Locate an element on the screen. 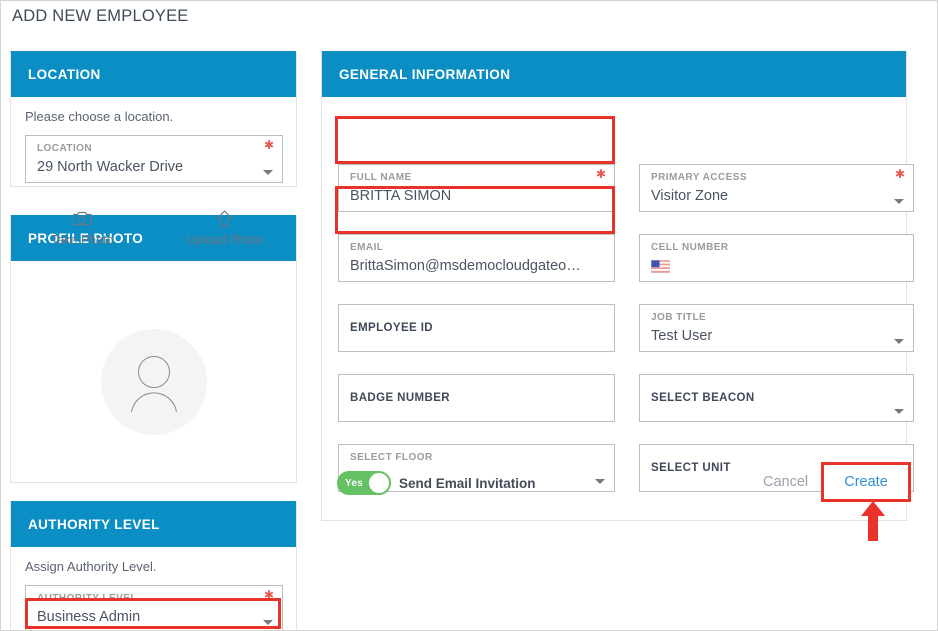 The width and height of the screenshot is (938, 631). up-arrow-annotation-icon is located at coordinates (873, 521).